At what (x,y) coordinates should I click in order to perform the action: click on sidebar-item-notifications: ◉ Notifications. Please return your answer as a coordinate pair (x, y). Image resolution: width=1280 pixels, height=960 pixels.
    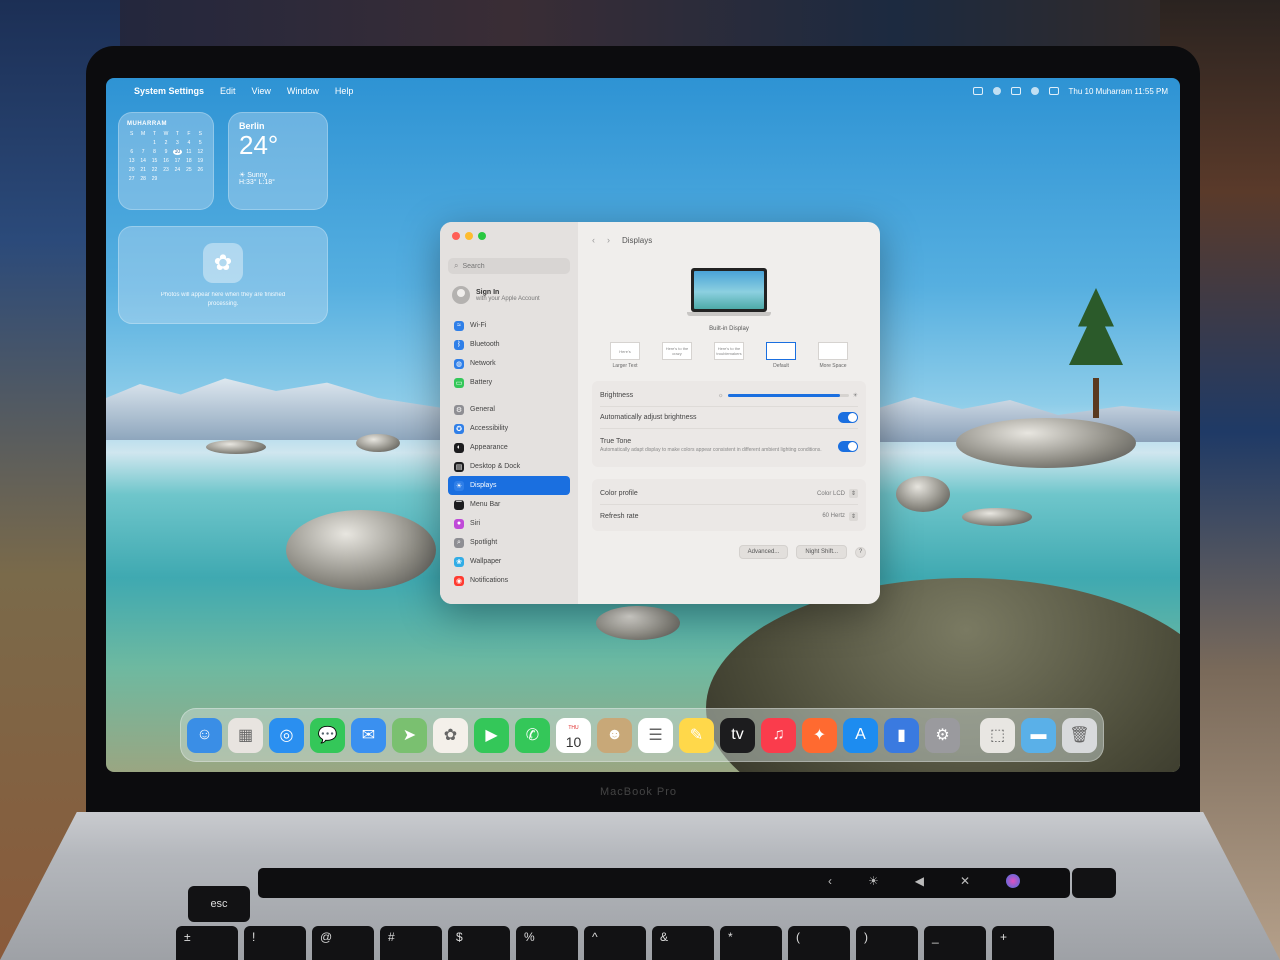
    Looking at the image, I should click on (509, 580).